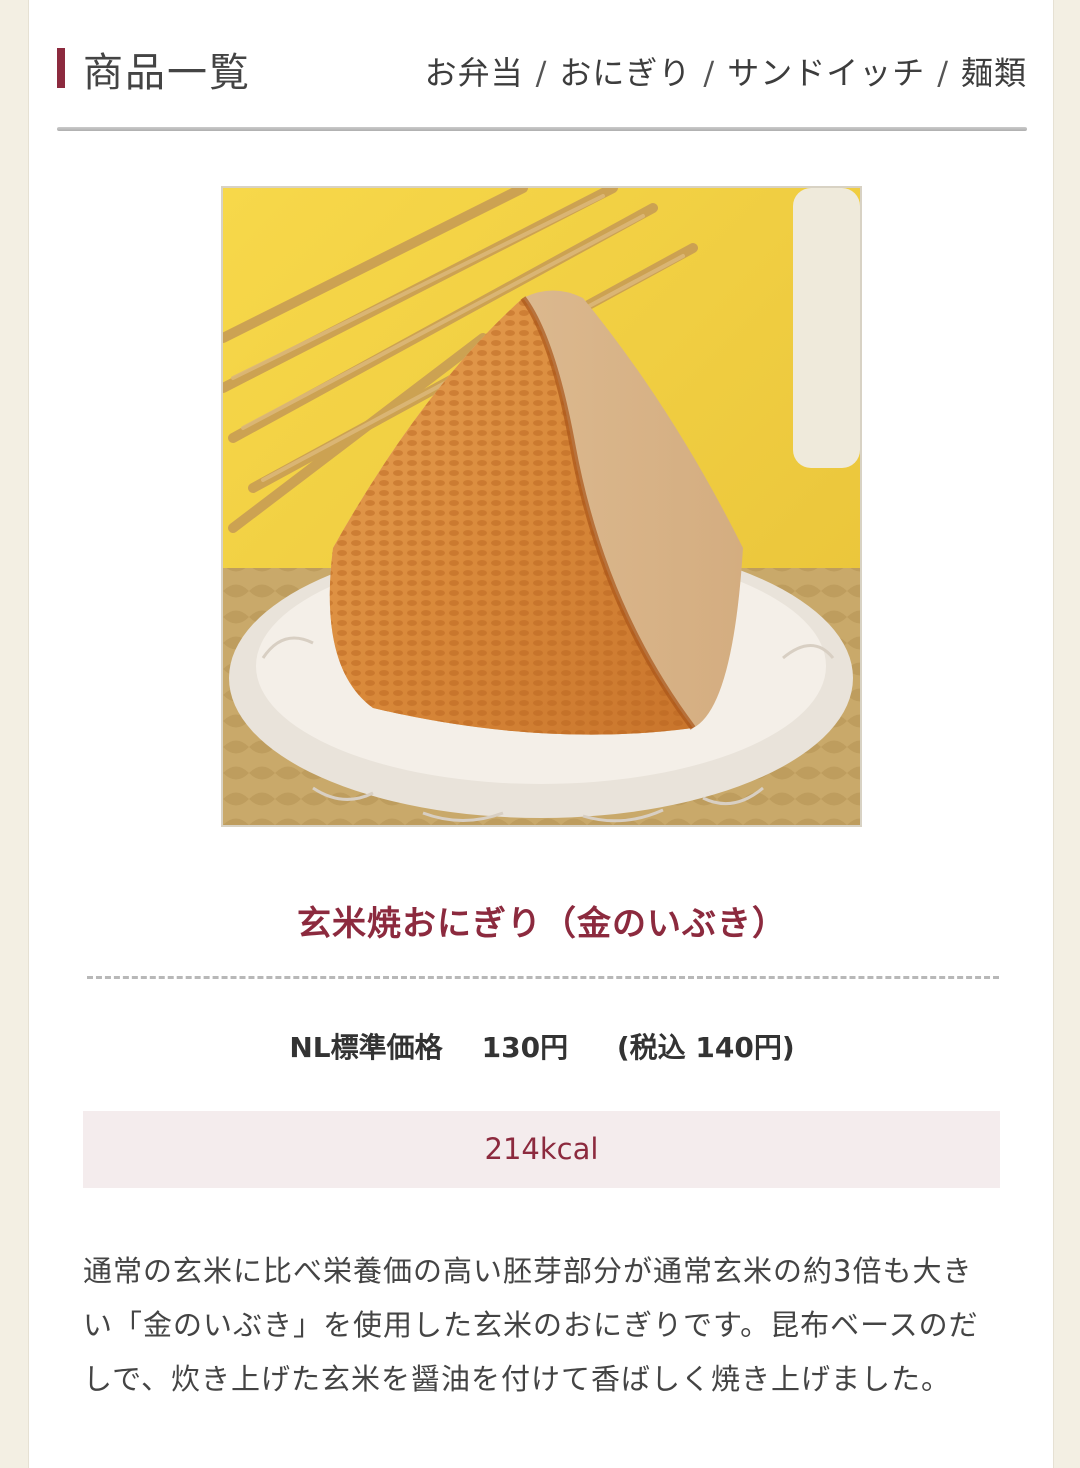 The height and width of the screenshot is (1468, 1080). I want to click on header-divider, so click(542, 129).